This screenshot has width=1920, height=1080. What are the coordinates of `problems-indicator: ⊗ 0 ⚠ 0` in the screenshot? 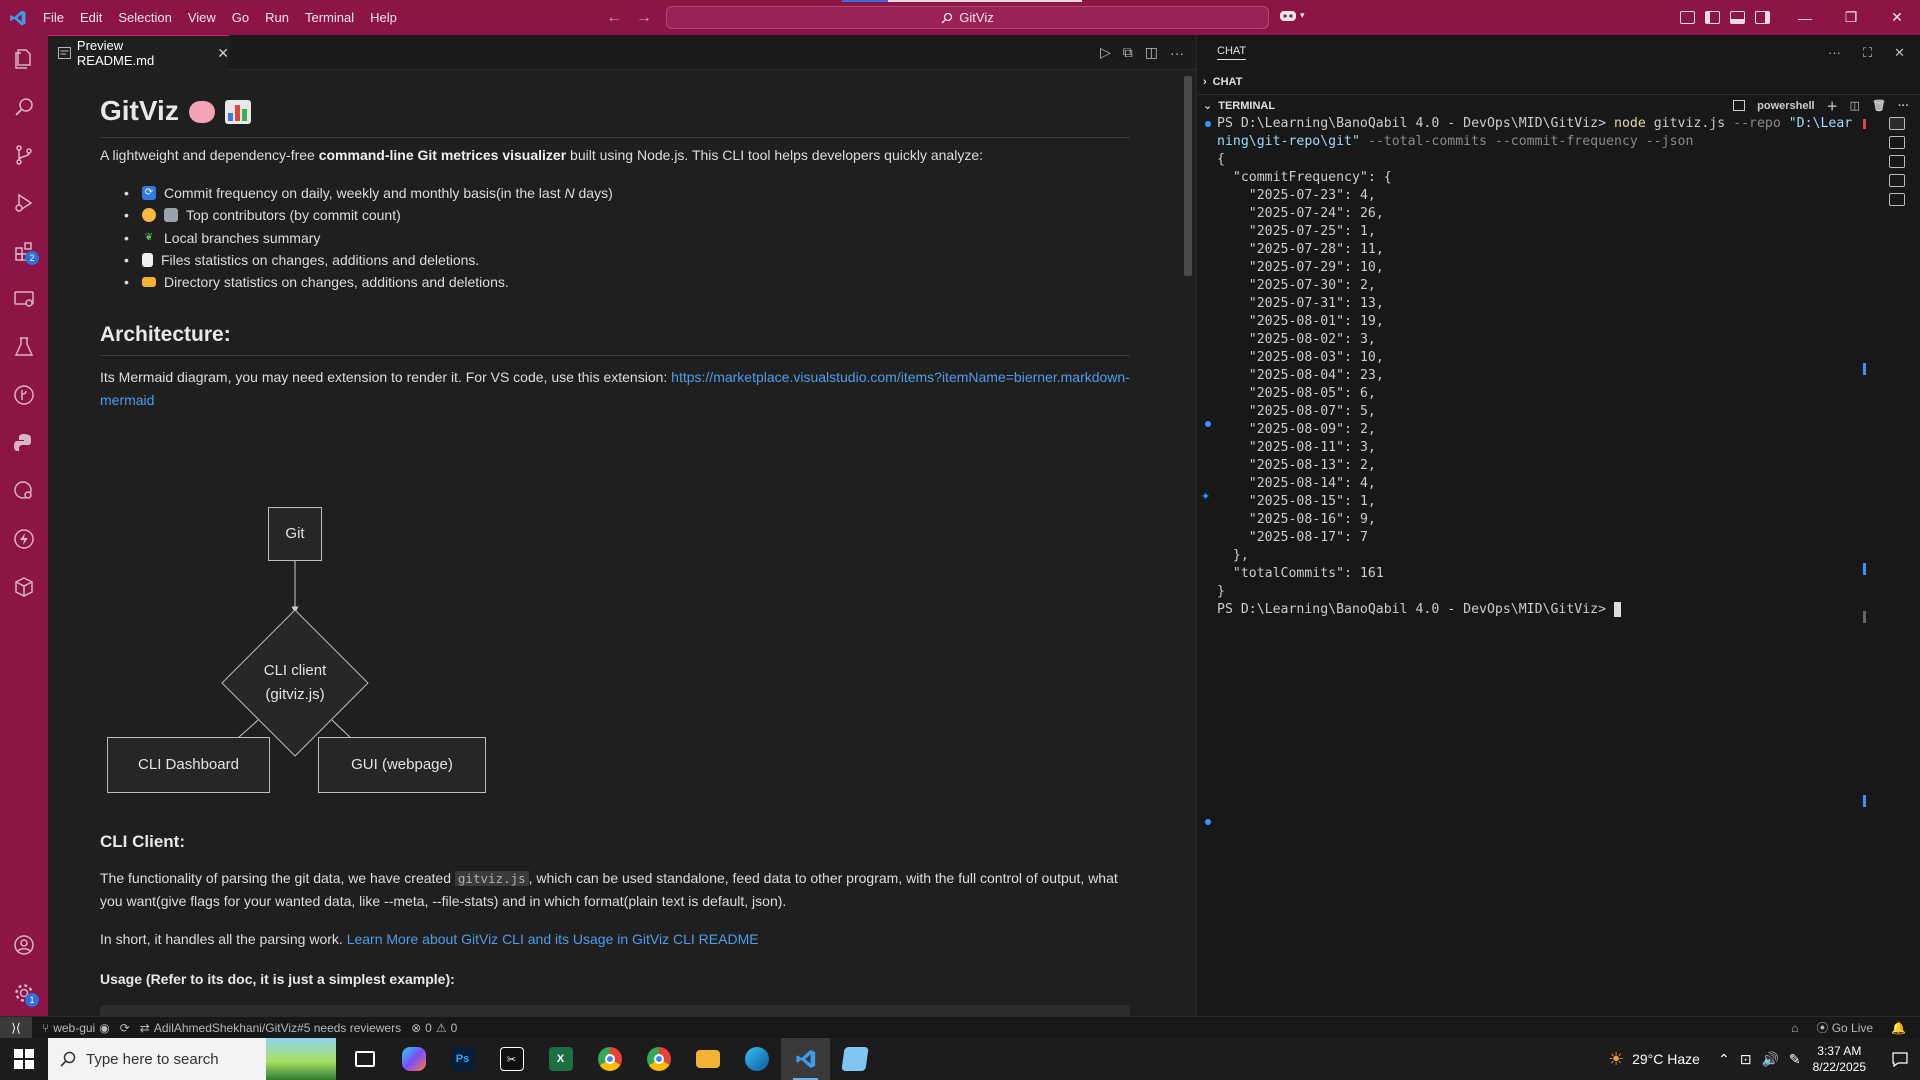 It's located at (434, 1028).